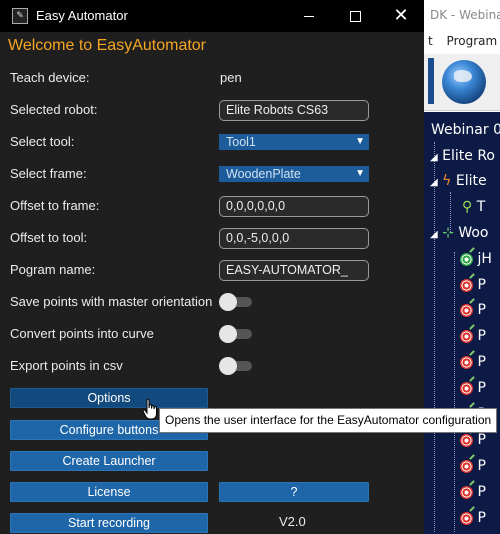 This screenshot has width=500, height=534. I want to click on welcome-heading: Welcome to EasyAutomator, so click(107, 45).